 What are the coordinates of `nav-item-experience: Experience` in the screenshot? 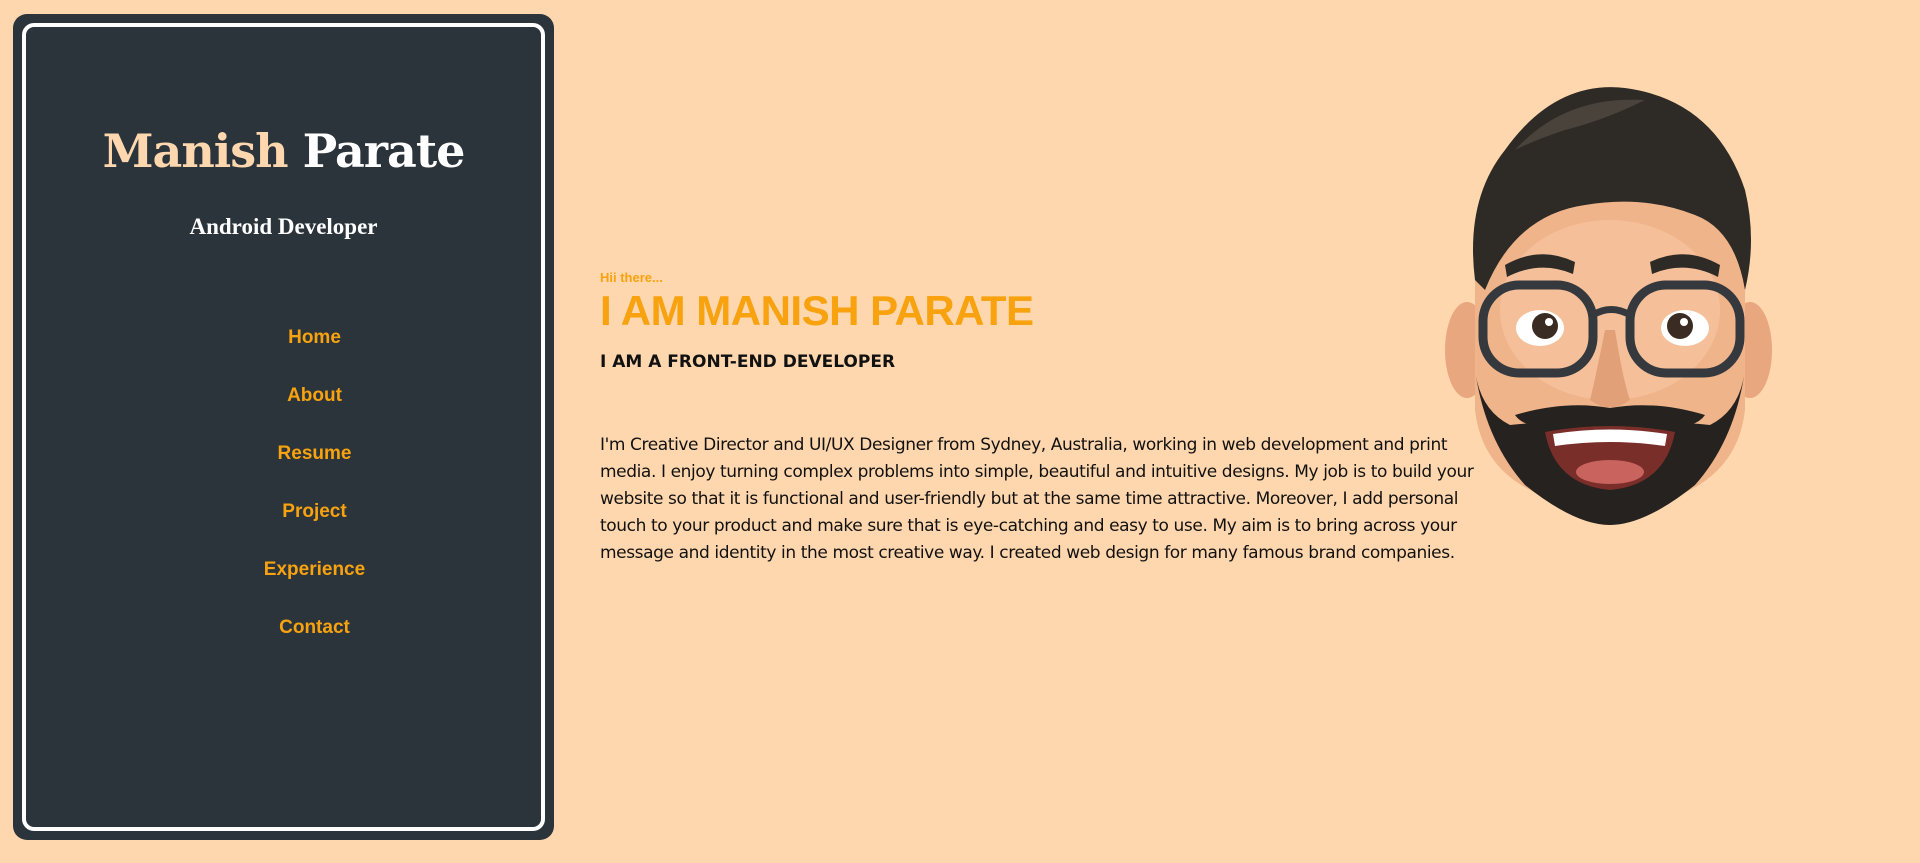 It's located at (314, 588).